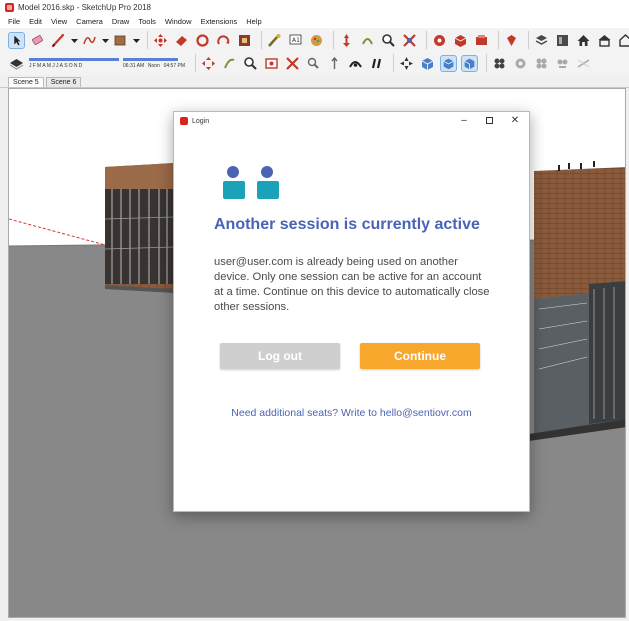 The width and height of the screenshot is (629, 621). What do you see at coordinates (219, 21) in the screenshot?
I see `menu-extensions: Extensions` at bounding box center [219, 21].